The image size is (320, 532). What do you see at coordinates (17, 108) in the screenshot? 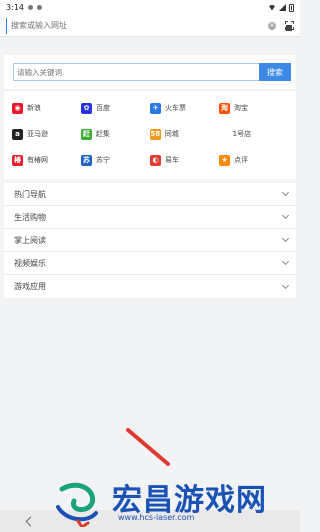
I see `sina-weibo-icon: ◉` at bounding box center [17, 108].